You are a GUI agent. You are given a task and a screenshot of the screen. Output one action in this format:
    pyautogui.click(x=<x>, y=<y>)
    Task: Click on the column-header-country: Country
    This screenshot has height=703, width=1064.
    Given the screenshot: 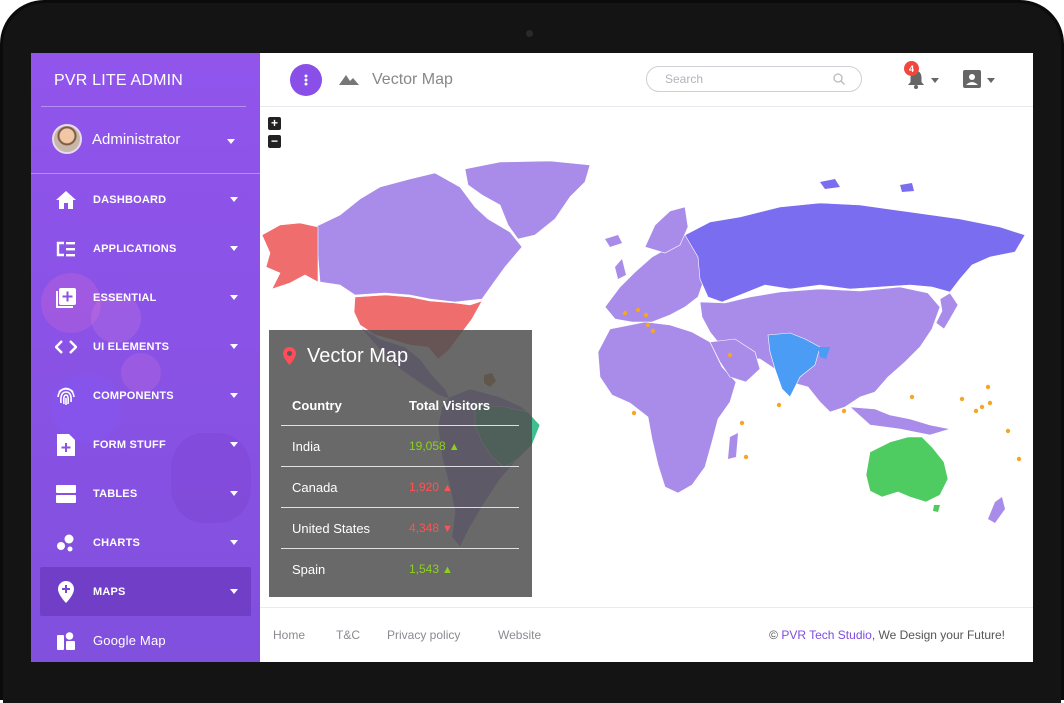 What is the action you would take?
    pyautogui.click(x=317, y=405)
    